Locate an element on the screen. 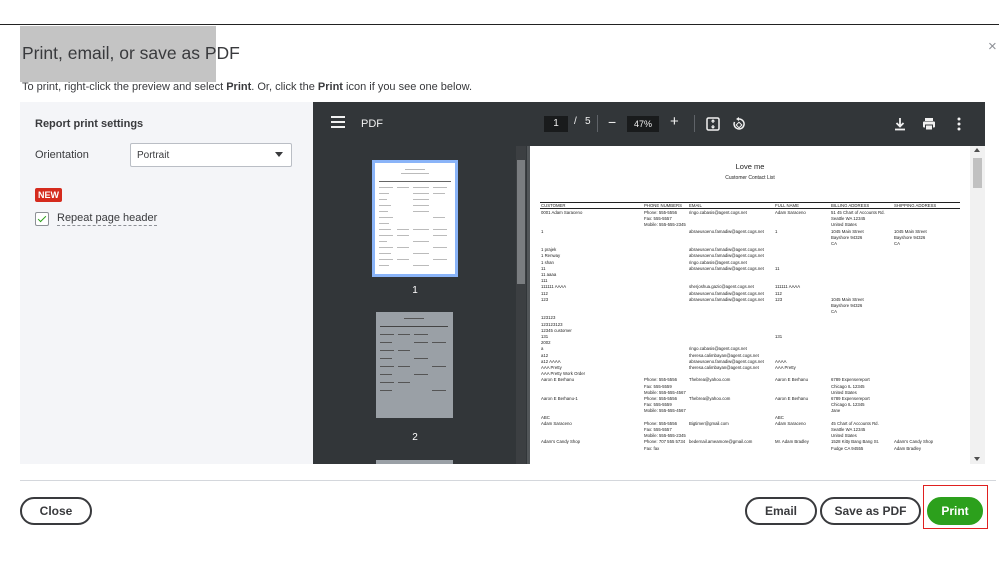 This screenshot has width=999, height=562. page-number-input: 1 is located at coordinates (556, 124).